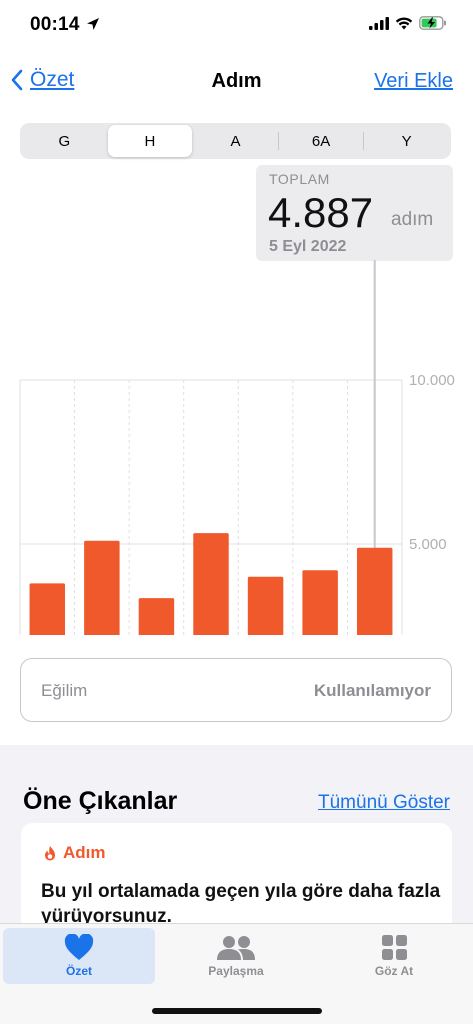  I want to click on y-tick-label: 10.000, so click(432, 380).